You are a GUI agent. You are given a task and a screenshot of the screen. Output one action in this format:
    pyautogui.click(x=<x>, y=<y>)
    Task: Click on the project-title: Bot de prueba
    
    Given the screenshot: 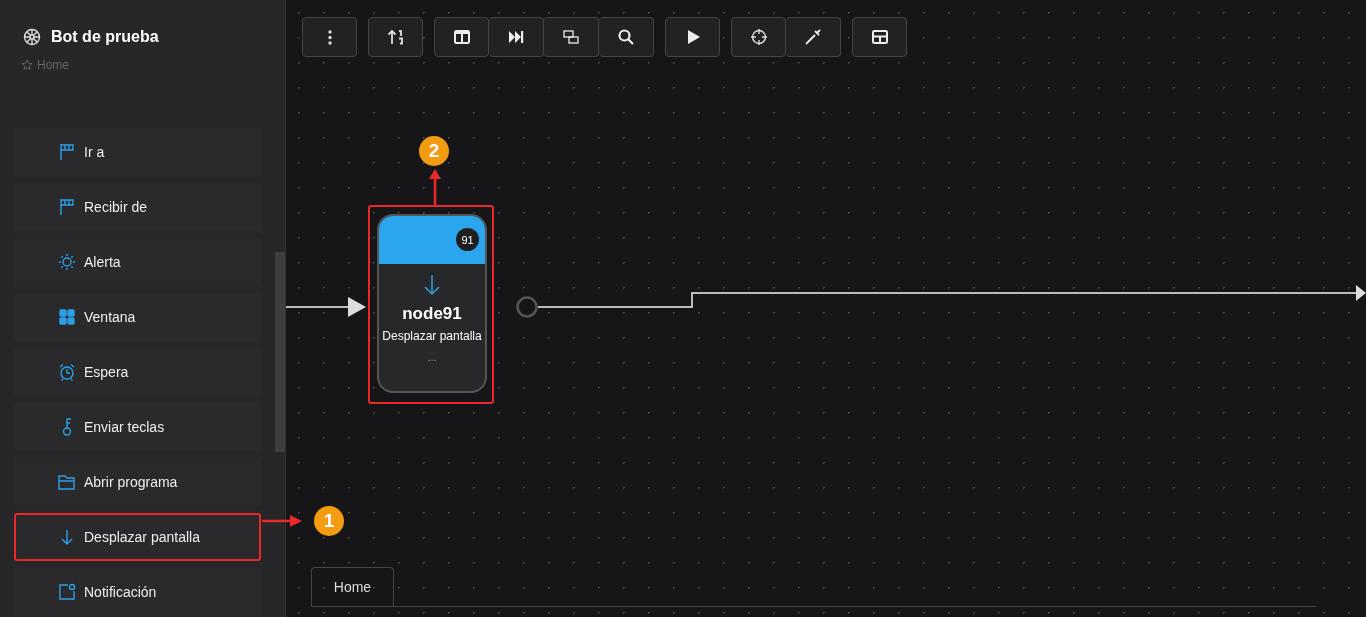 What is the action you would take?
    pyautogui.click(x=105, y=37)
    